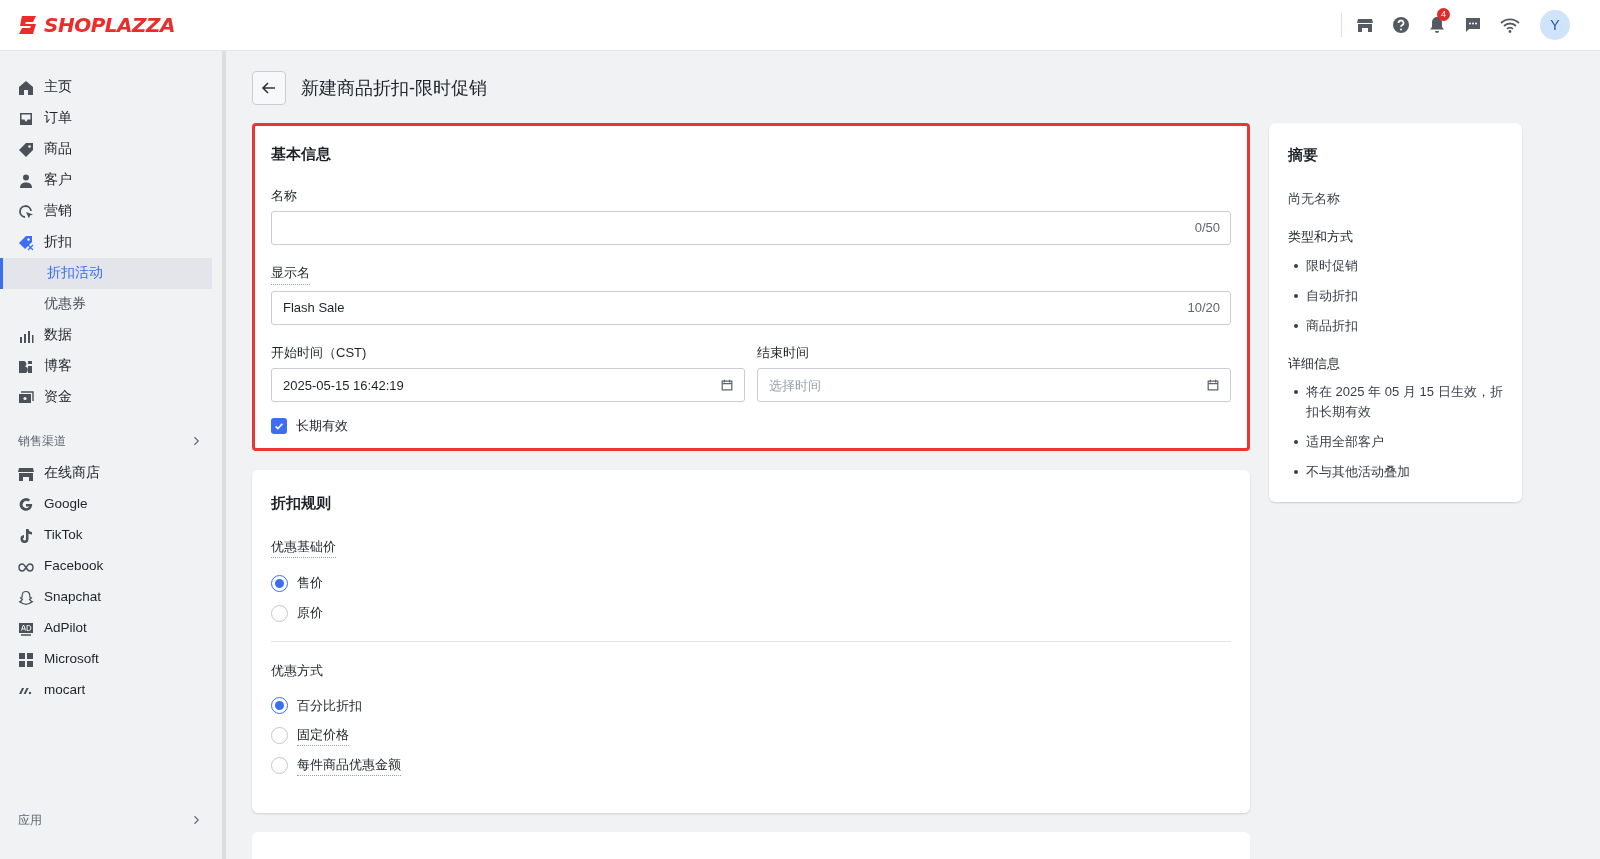  What do you see at coordinates (1510, 25) in the screenshot?
I see `wifi-icon` at bounding box center [1510, 25].